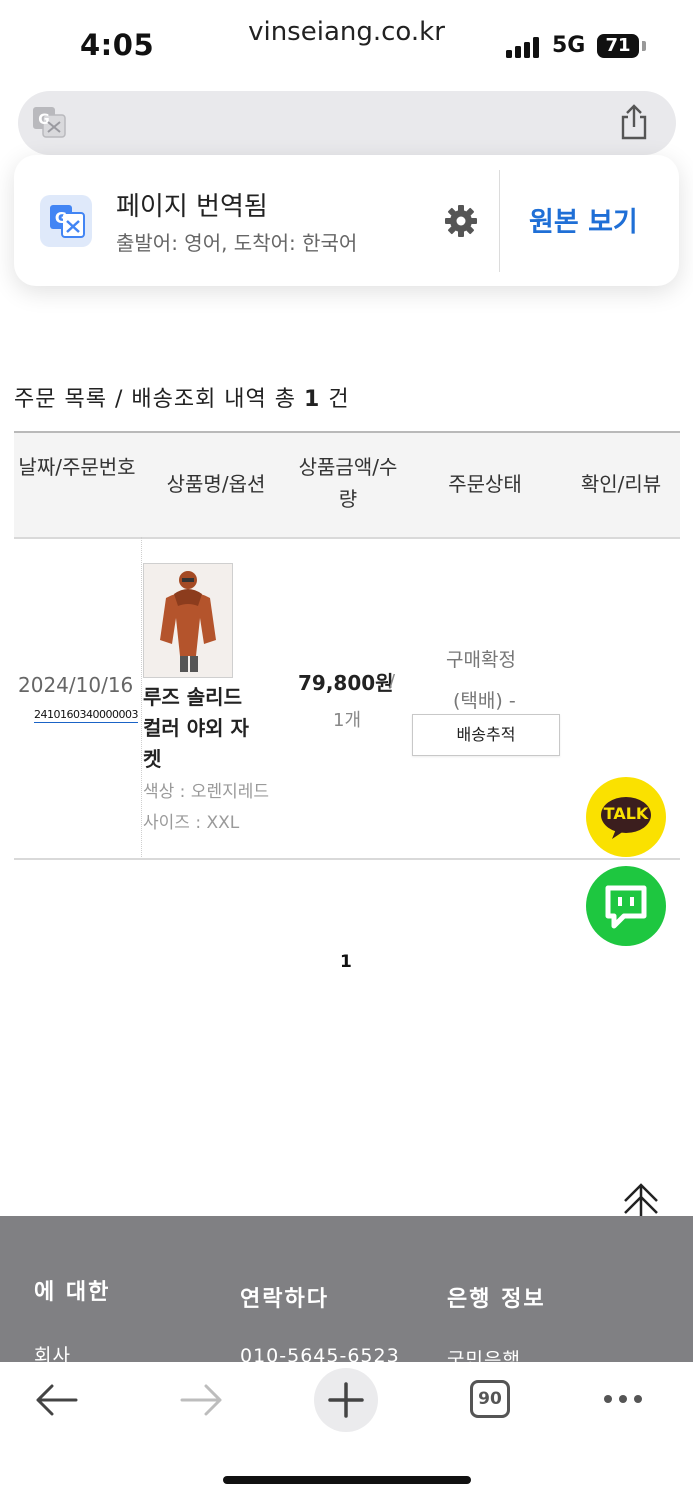 The width and height of the screenshot is (693, 1500). What do you see at coordinates (72, 1292) in the screenshot?
I see `footer-about-heading: 에 대한` at bounding box center [72, 1292].